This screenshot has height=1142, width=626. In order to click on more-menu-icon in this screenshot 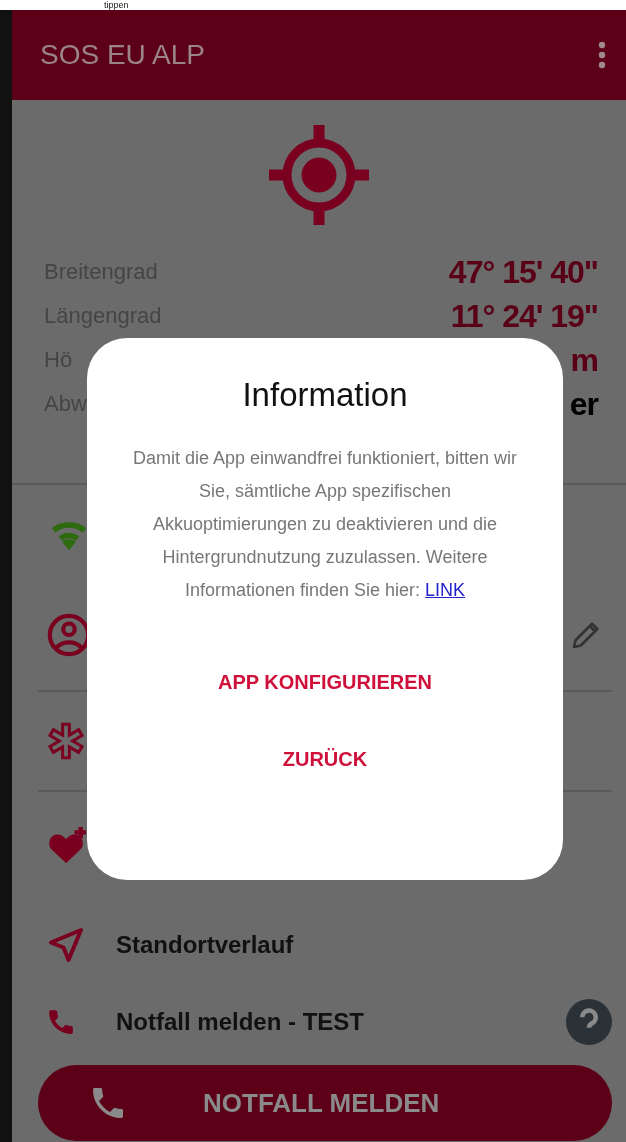, I will do `click(602, 55)`.